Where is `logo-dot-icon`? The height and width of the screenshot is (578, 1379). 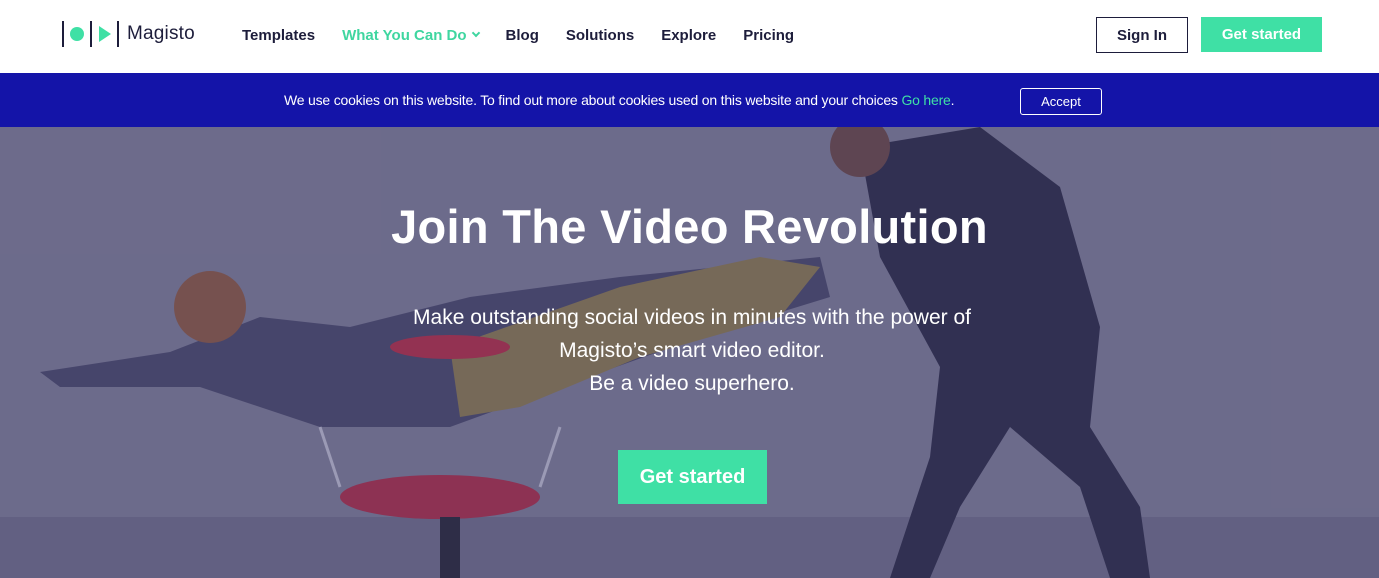
logo-dot-icon is located at coordinates (77, 34).